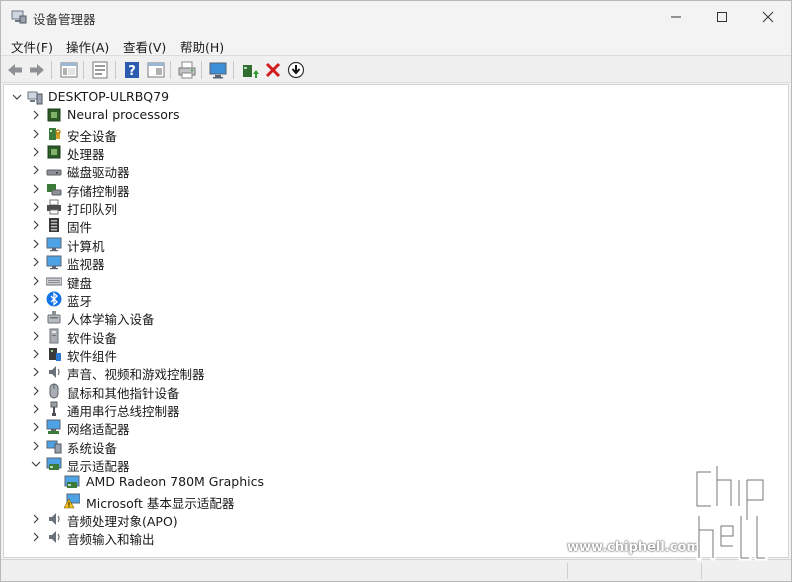 Image resolution: width=792 pixels, height=582 pixels. I want to click on tree-category: 通用串行总线控制器, so click(396, 409).